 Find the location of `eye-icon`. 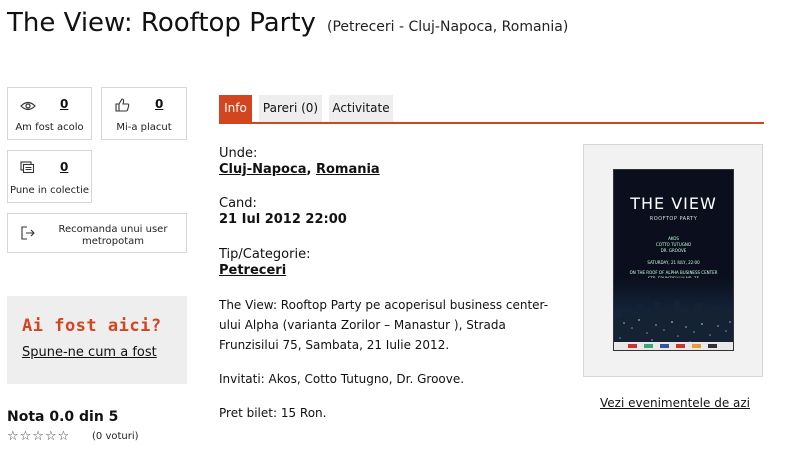

eye-icon is located at coordinates (28, 104).